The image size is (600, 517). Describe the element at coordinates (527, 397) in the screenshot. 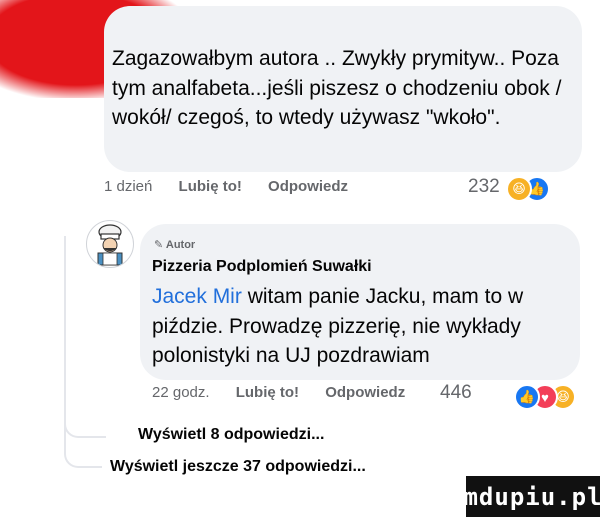

I see `like-reaction-icon: 👍` at that location.